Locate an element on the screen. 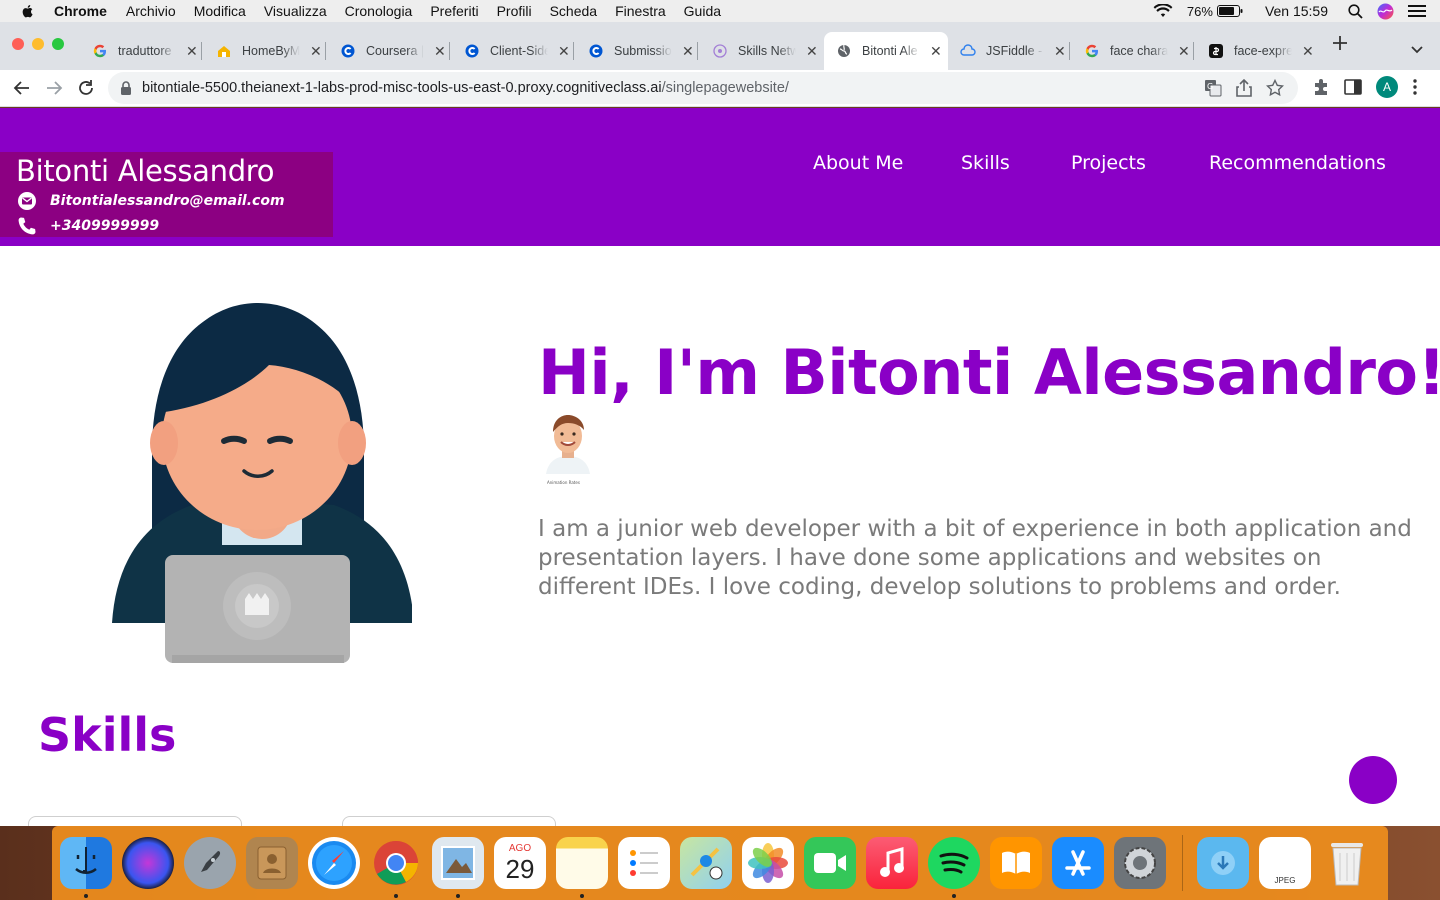 The width and height of the screenshot is (1440, 900). spotify-icon is located at coordinates (954, 867).